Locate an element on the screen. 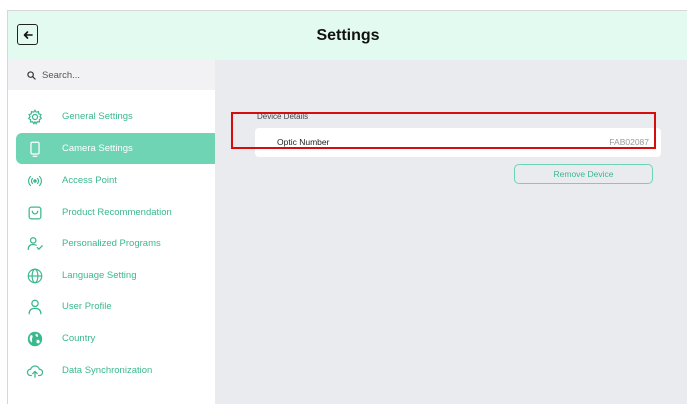 This screenshot has width=687, height=404. sidebar-item-user-profile: User Profile is located at coordinates (115, 306).